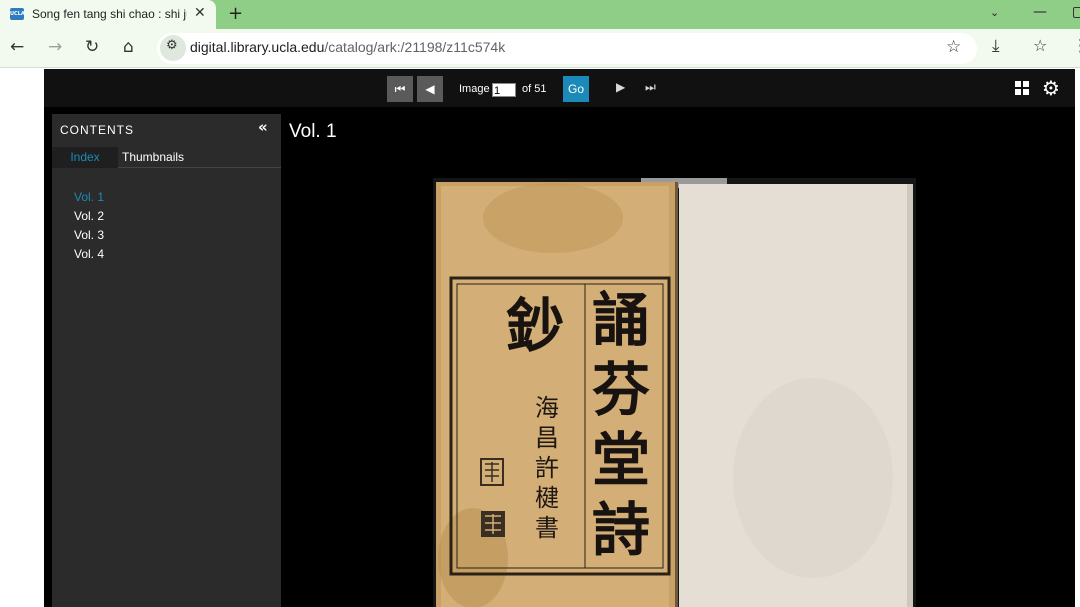  What do you see at coordinates (547, 408) in the screenshot?
I see `author-char-1: 海` at bounding box center [547, 408].